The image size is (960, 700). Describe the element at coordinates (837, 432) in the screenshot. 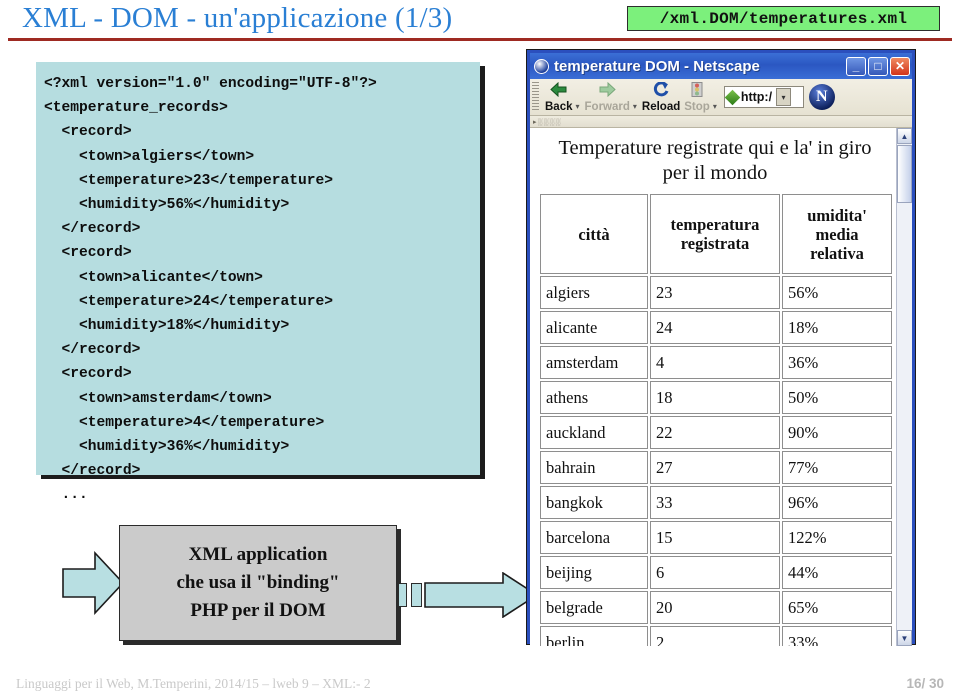

I see `table-cell-humidity: 90%` at that location.